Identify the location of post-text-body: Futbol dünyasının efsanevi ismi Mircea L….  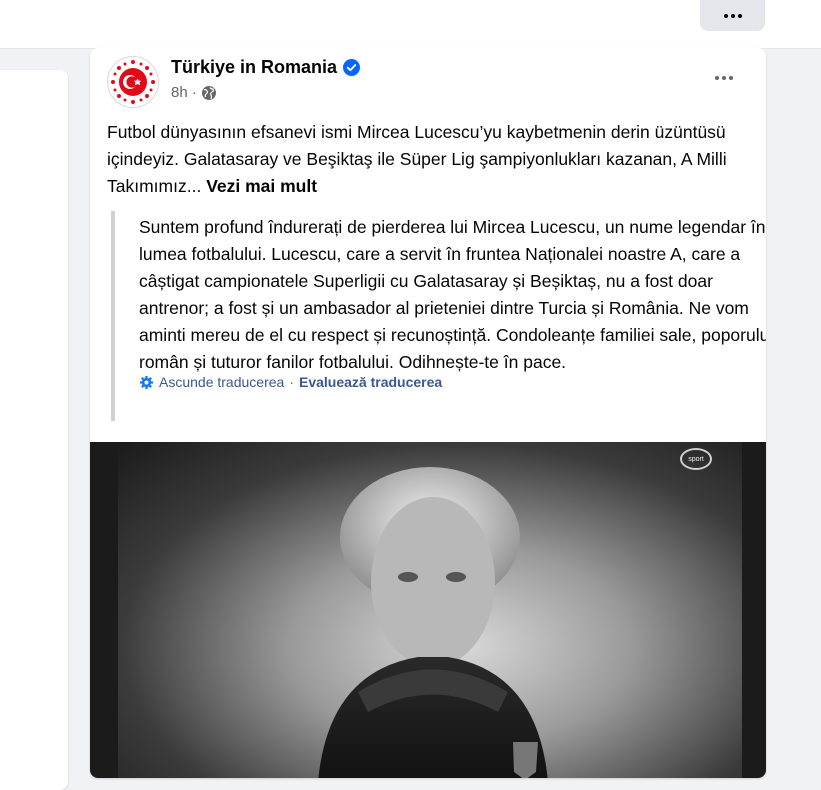
(417, 159).